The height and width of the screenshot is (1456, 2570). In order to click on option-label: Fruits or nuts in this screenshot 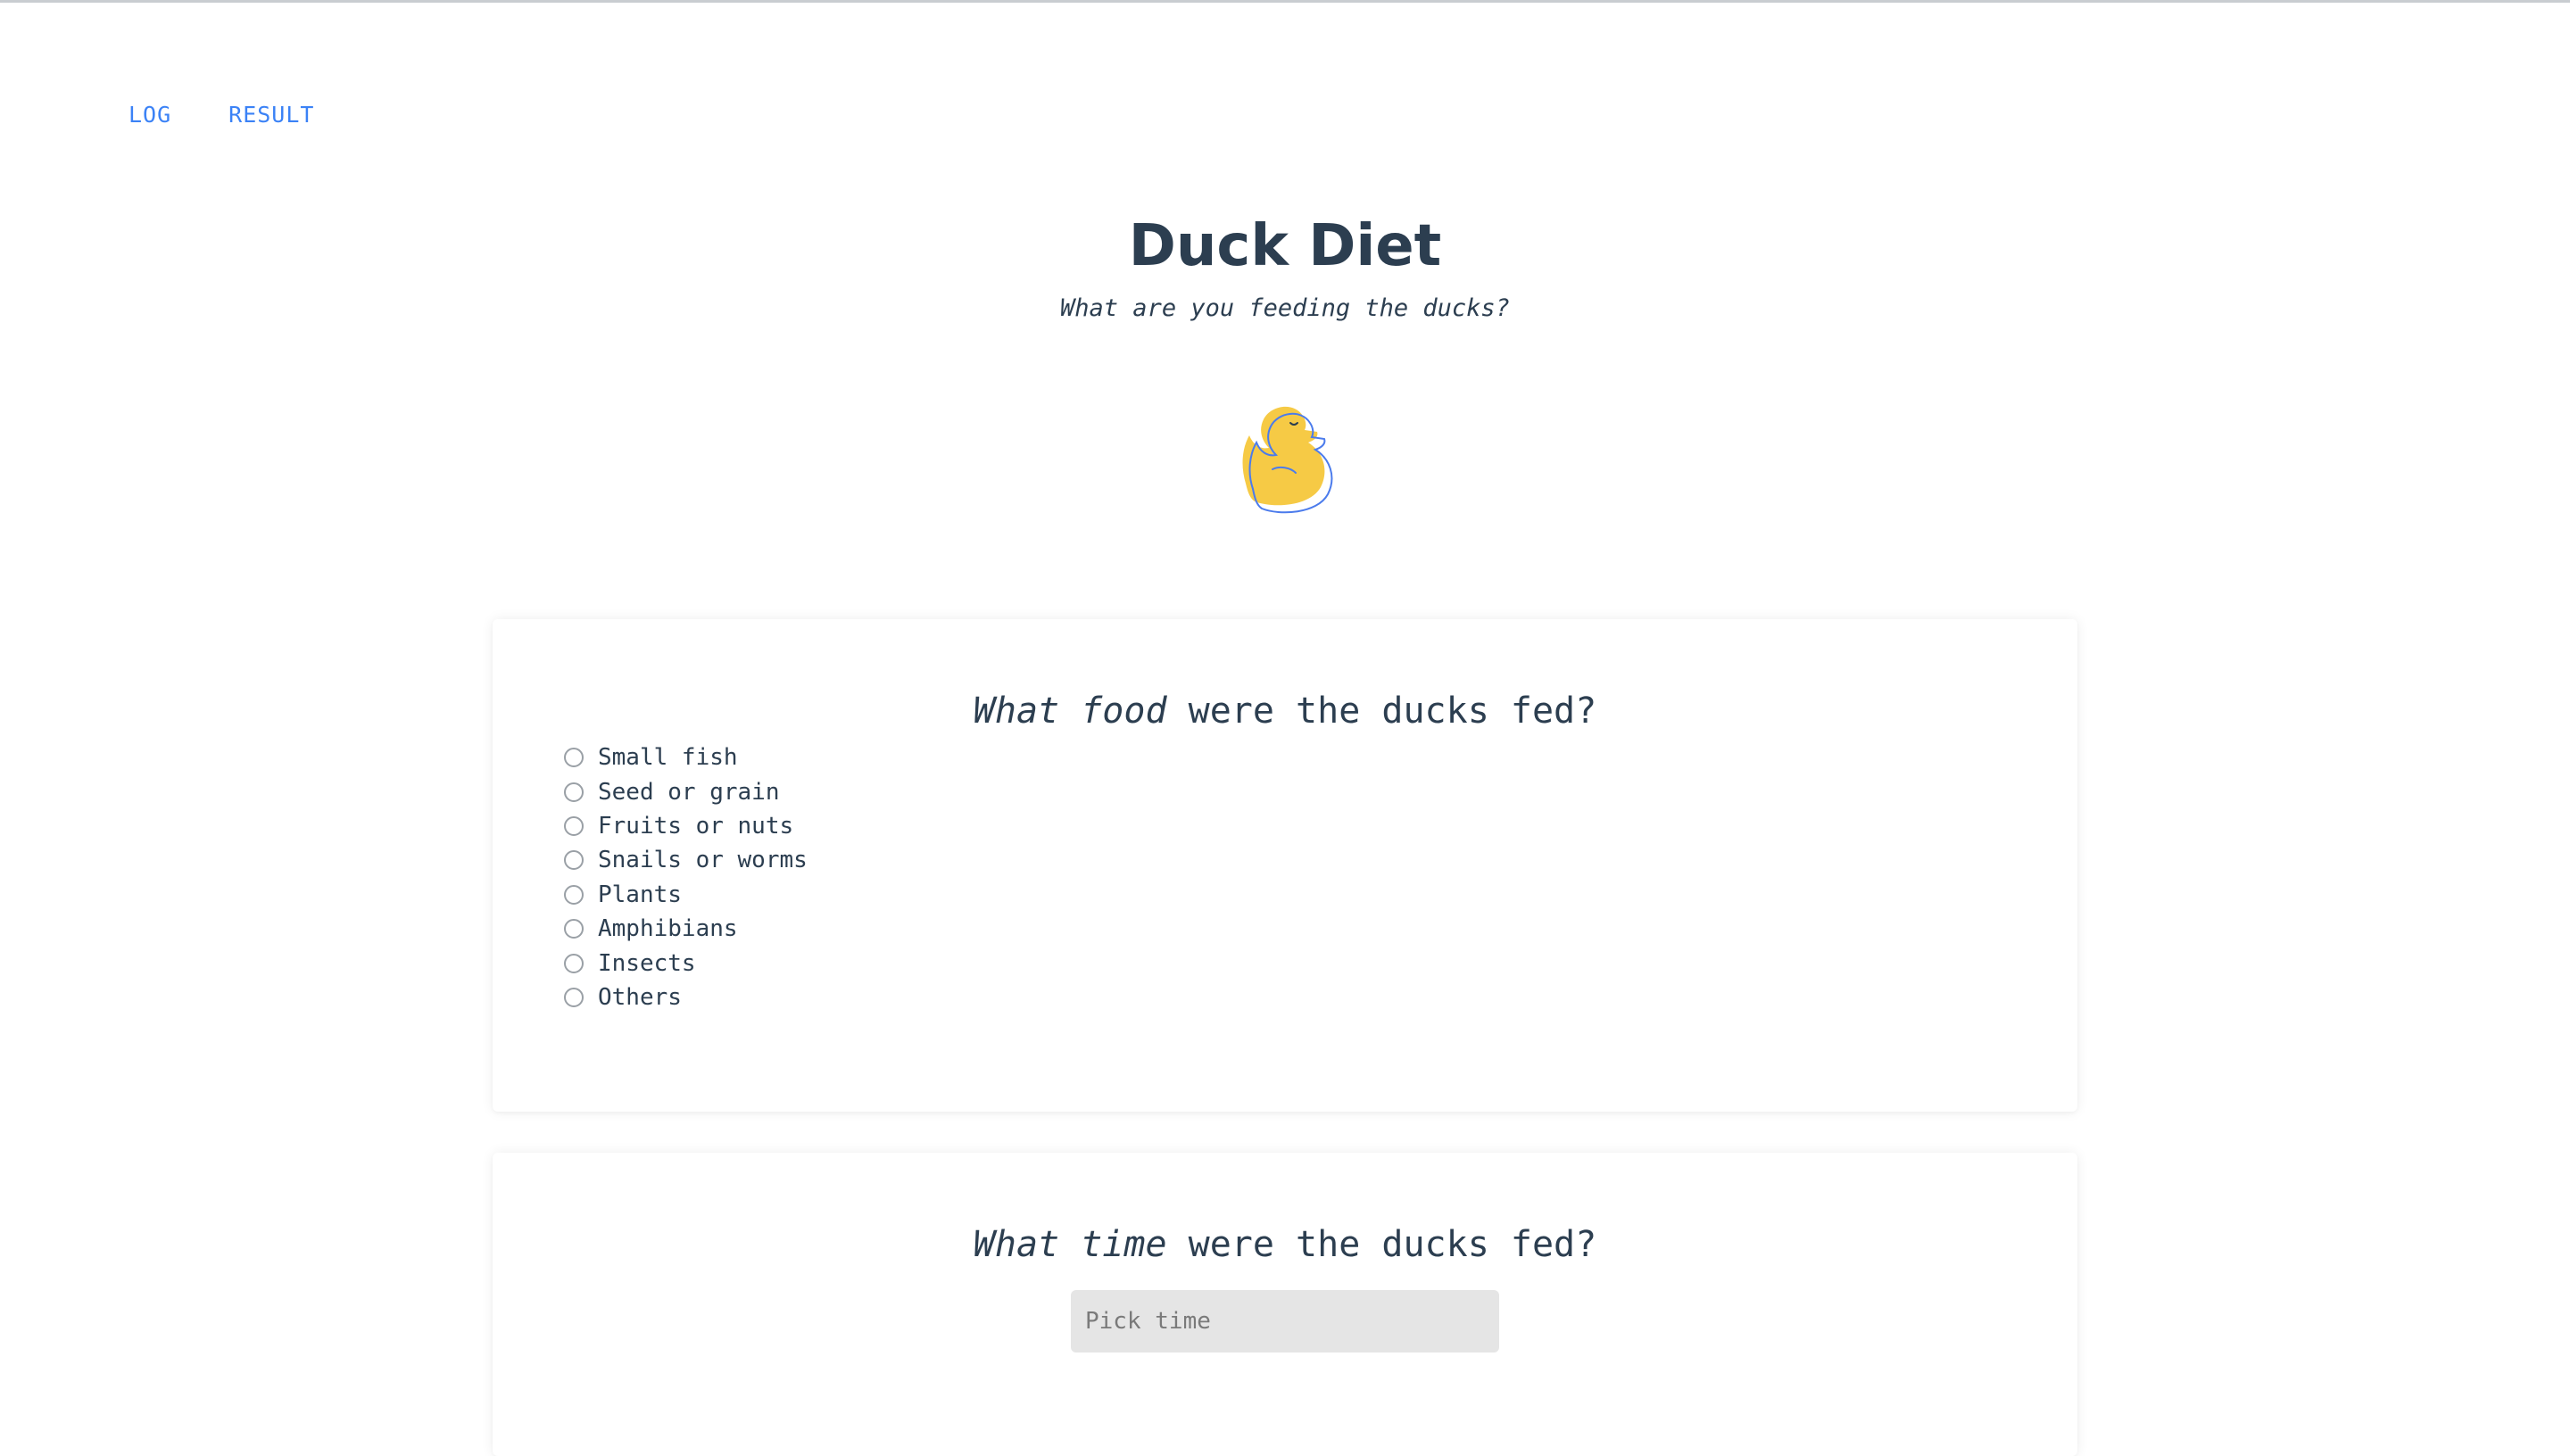, I will do `click(696, 826)`.